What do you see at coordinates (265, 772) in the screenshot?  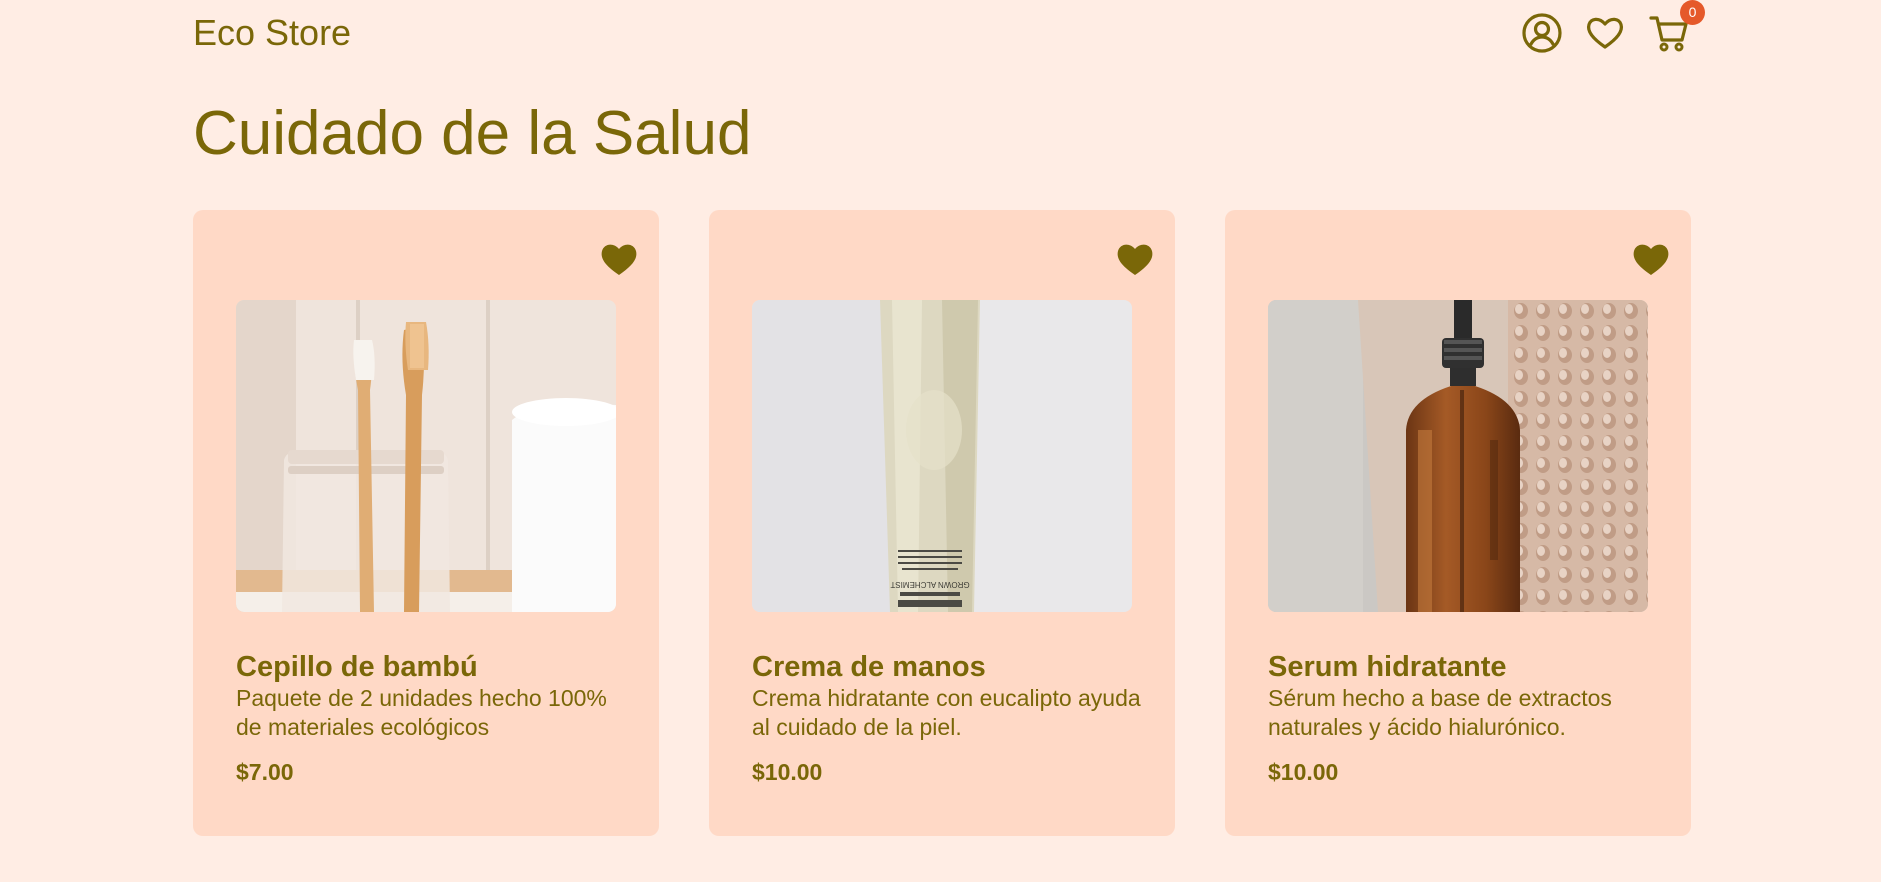 I see `product-price: $7.00` at bounding box center [265, 772].